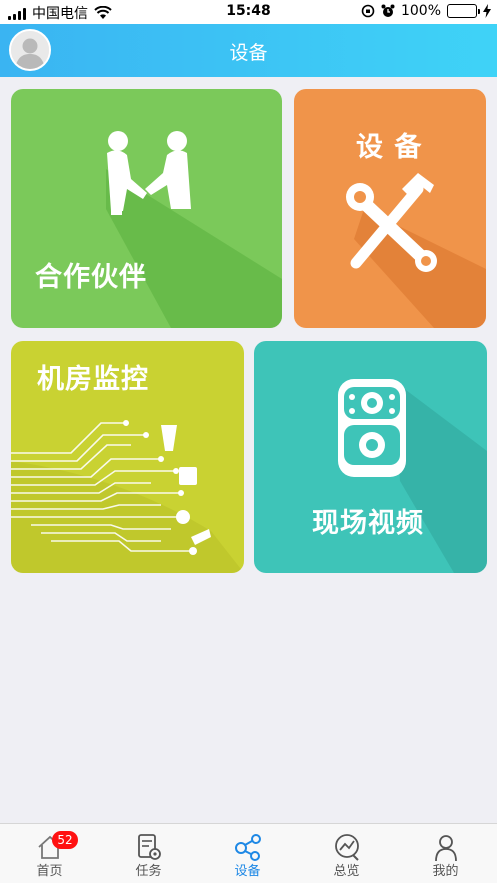 The height and width of the screenshot is (883, 497). Describe the element at coordinates (487, 11) in the screenshot. I see `charging-icon` at that location.